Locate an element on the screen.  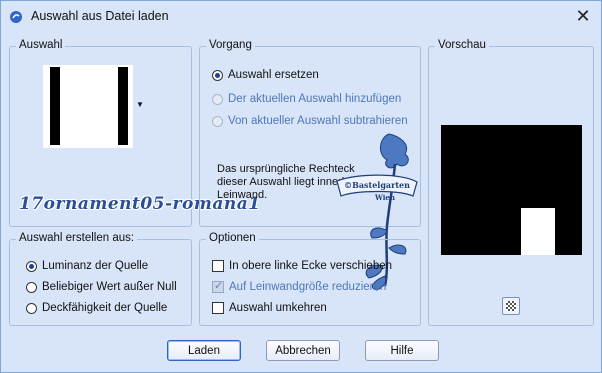
load-button: Laden is located at coordinates (204, 350).